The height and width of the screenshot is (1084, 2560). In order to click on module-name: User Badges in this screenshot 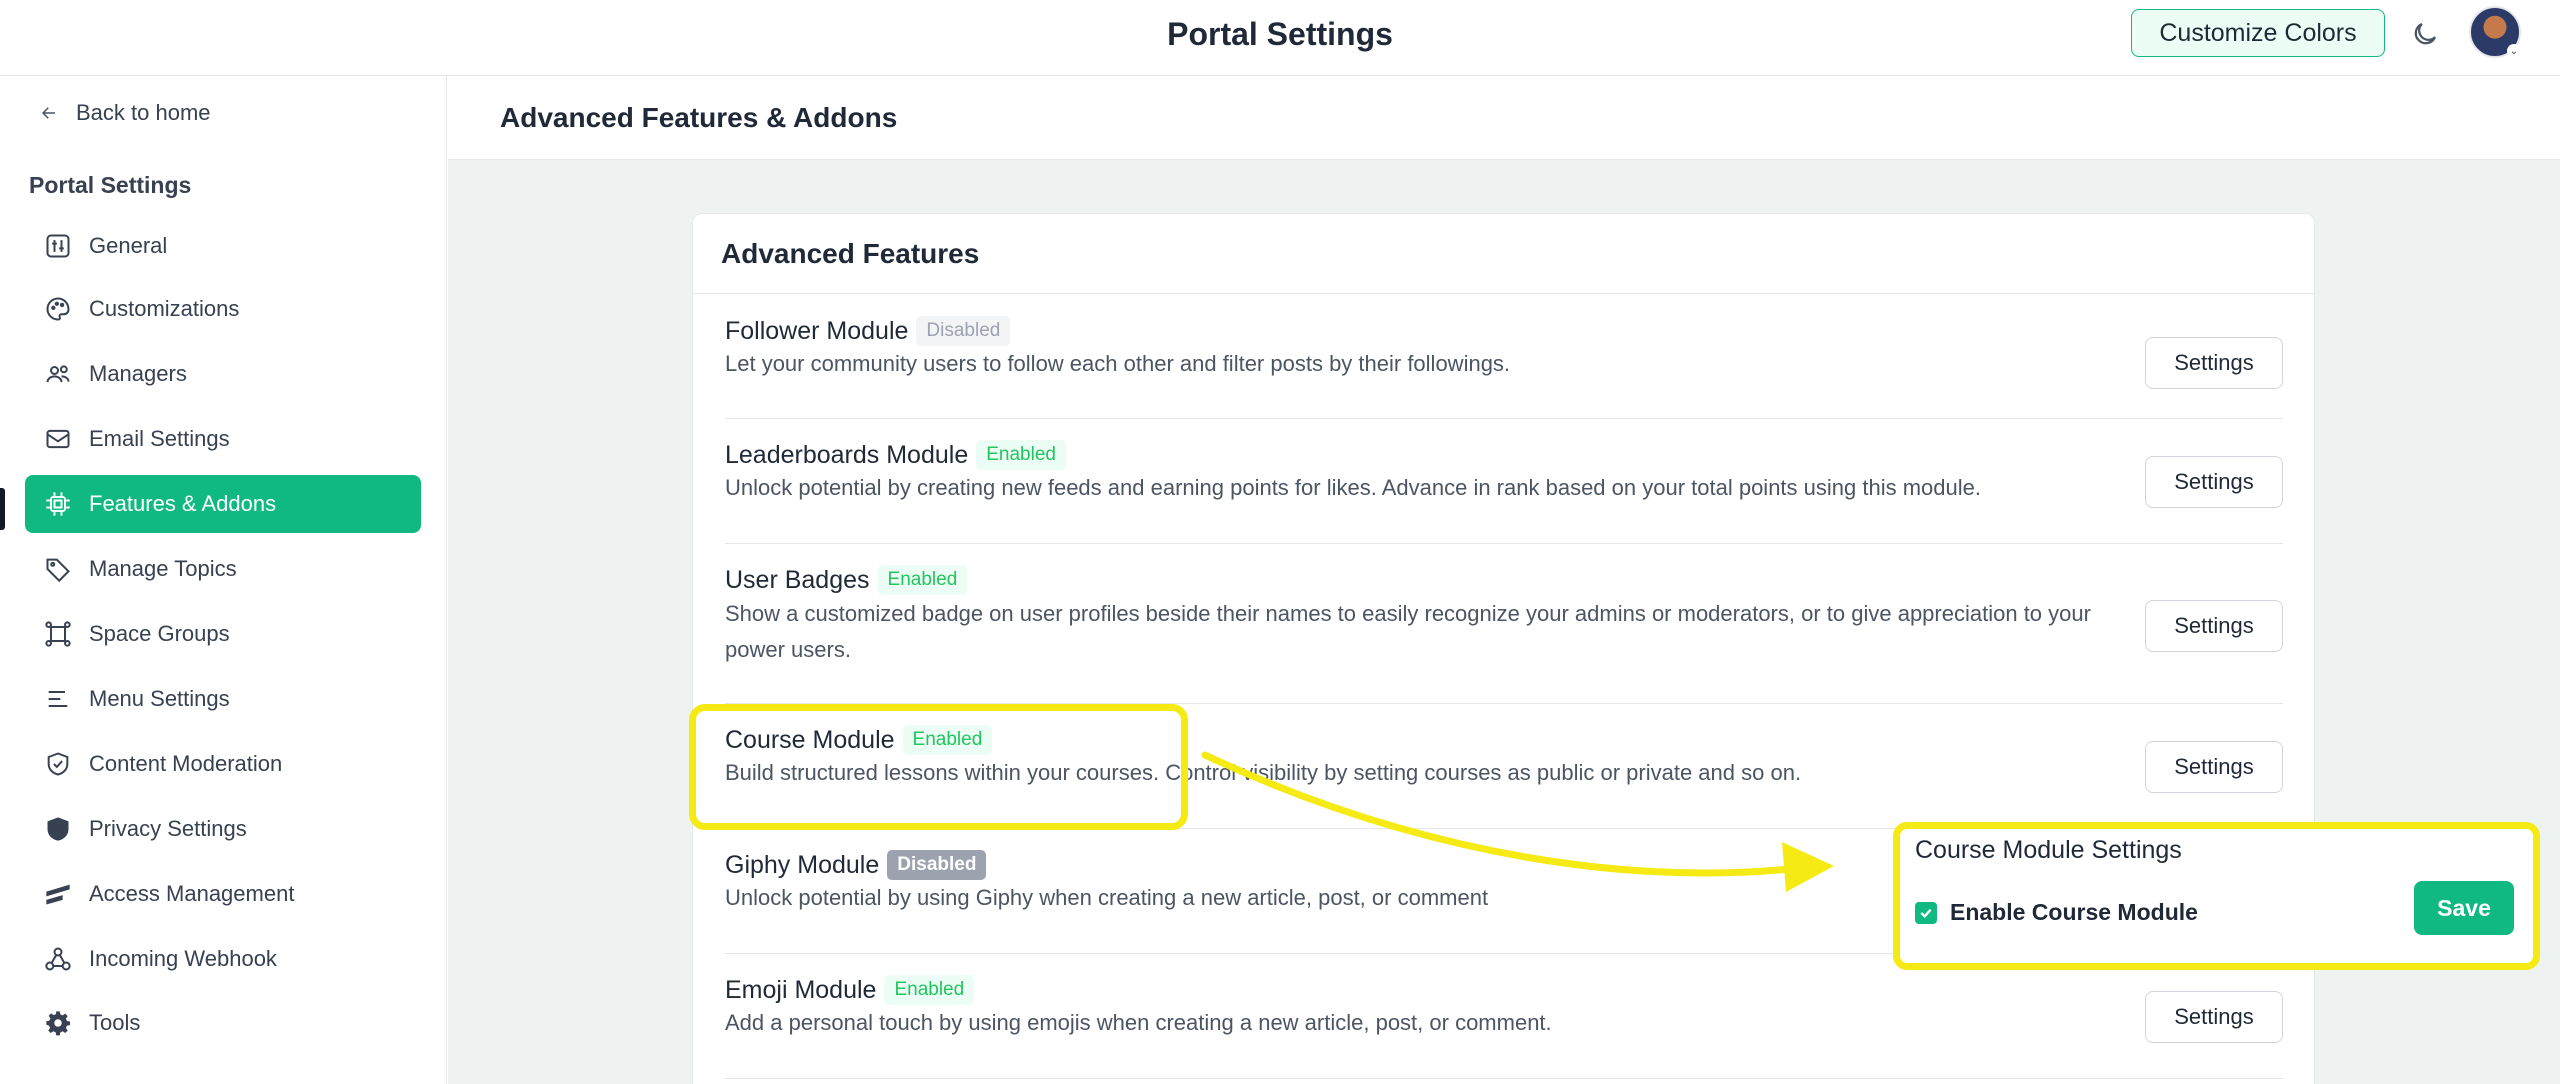, I will do `click(797, 580)`.